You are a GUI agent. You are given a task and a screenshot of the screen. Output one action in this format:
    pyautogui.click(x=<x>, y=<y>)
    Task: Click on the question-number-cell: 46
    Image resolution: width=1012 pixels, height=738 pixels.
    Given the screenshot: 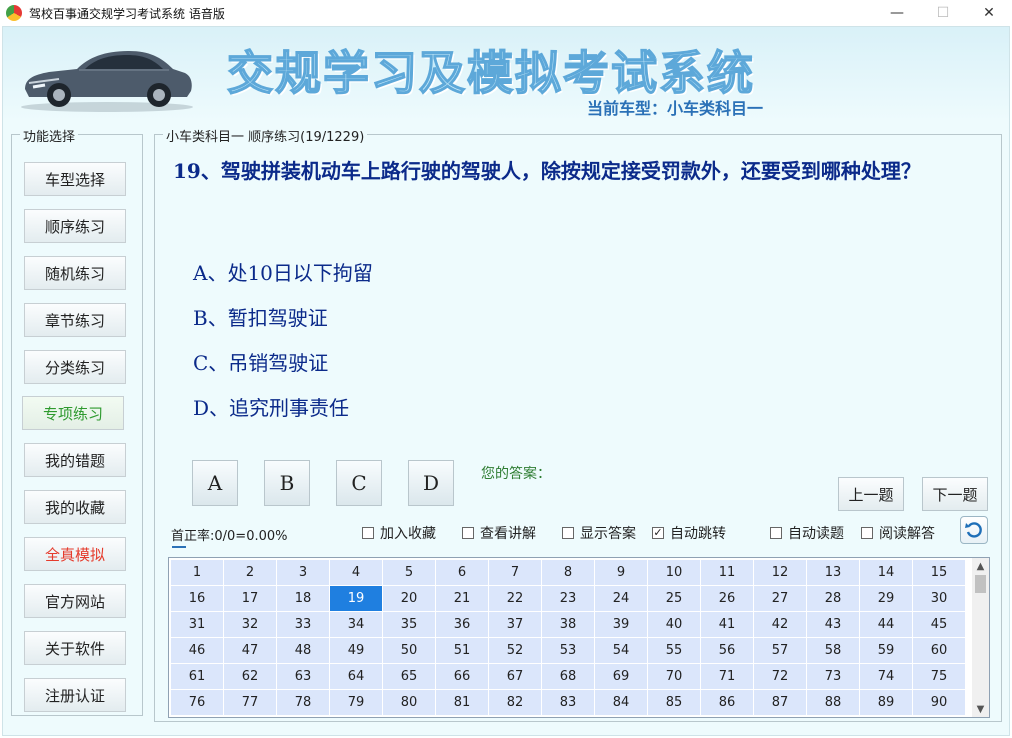 What is the action you would take?
    pyautogui.click(x=197, y=651)
    